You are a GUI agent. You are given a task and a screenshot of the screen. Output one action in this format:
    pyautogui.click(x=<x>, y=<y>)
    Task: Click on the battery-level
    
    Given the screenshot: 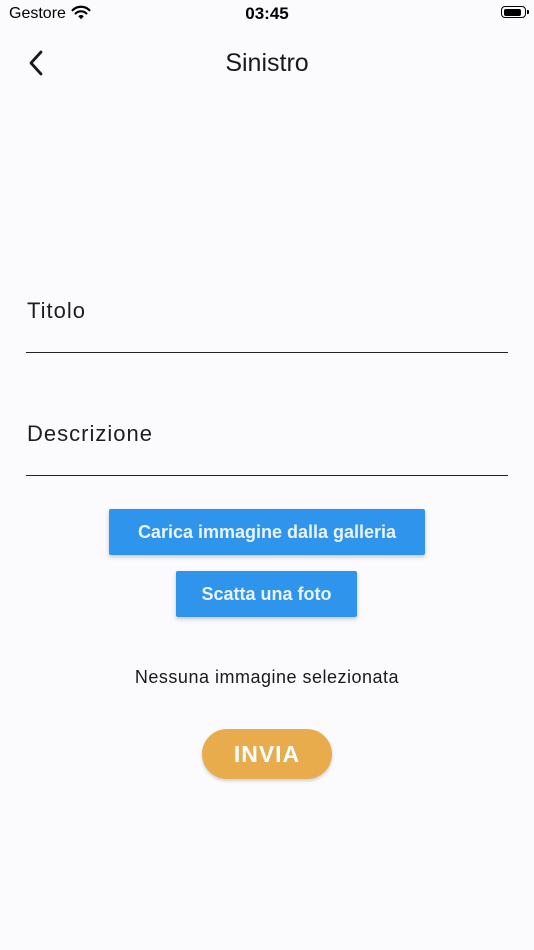 What is the action you would take?
    pyautogui.click(x=512, y=12)
    